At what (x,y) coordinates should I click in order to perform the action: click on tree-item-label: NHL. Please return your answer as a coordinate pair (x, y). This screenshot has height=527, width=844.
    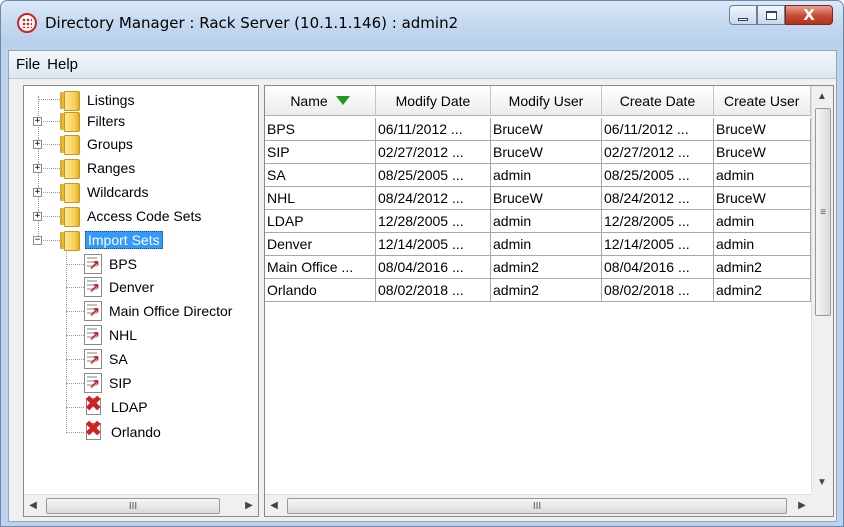
    Looking at the image, I should click on (123, 335).